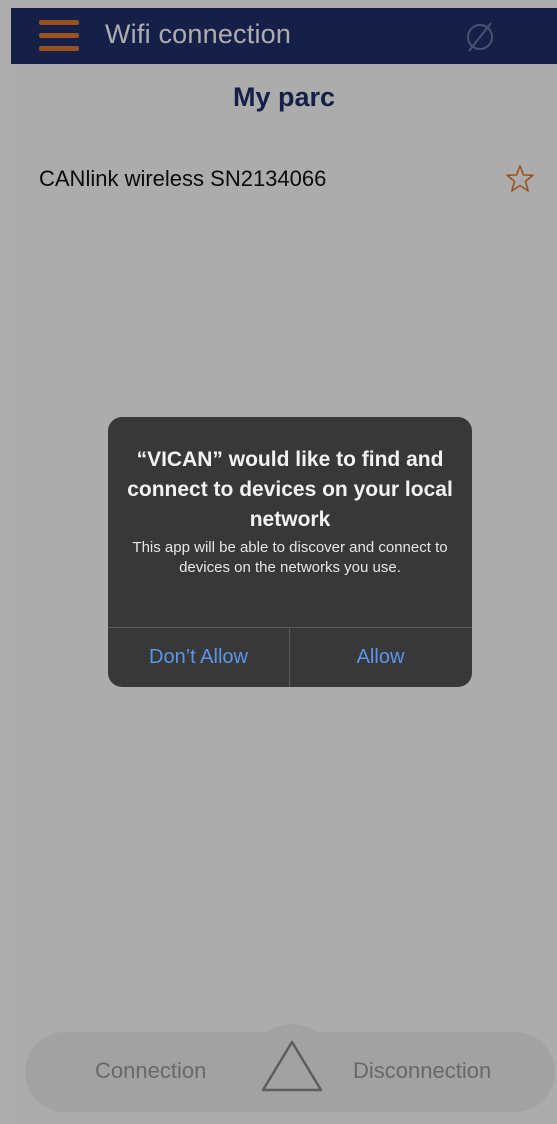 The image size is (557, 1124). I want to click on allow-button: Allow, so click(380, 657).